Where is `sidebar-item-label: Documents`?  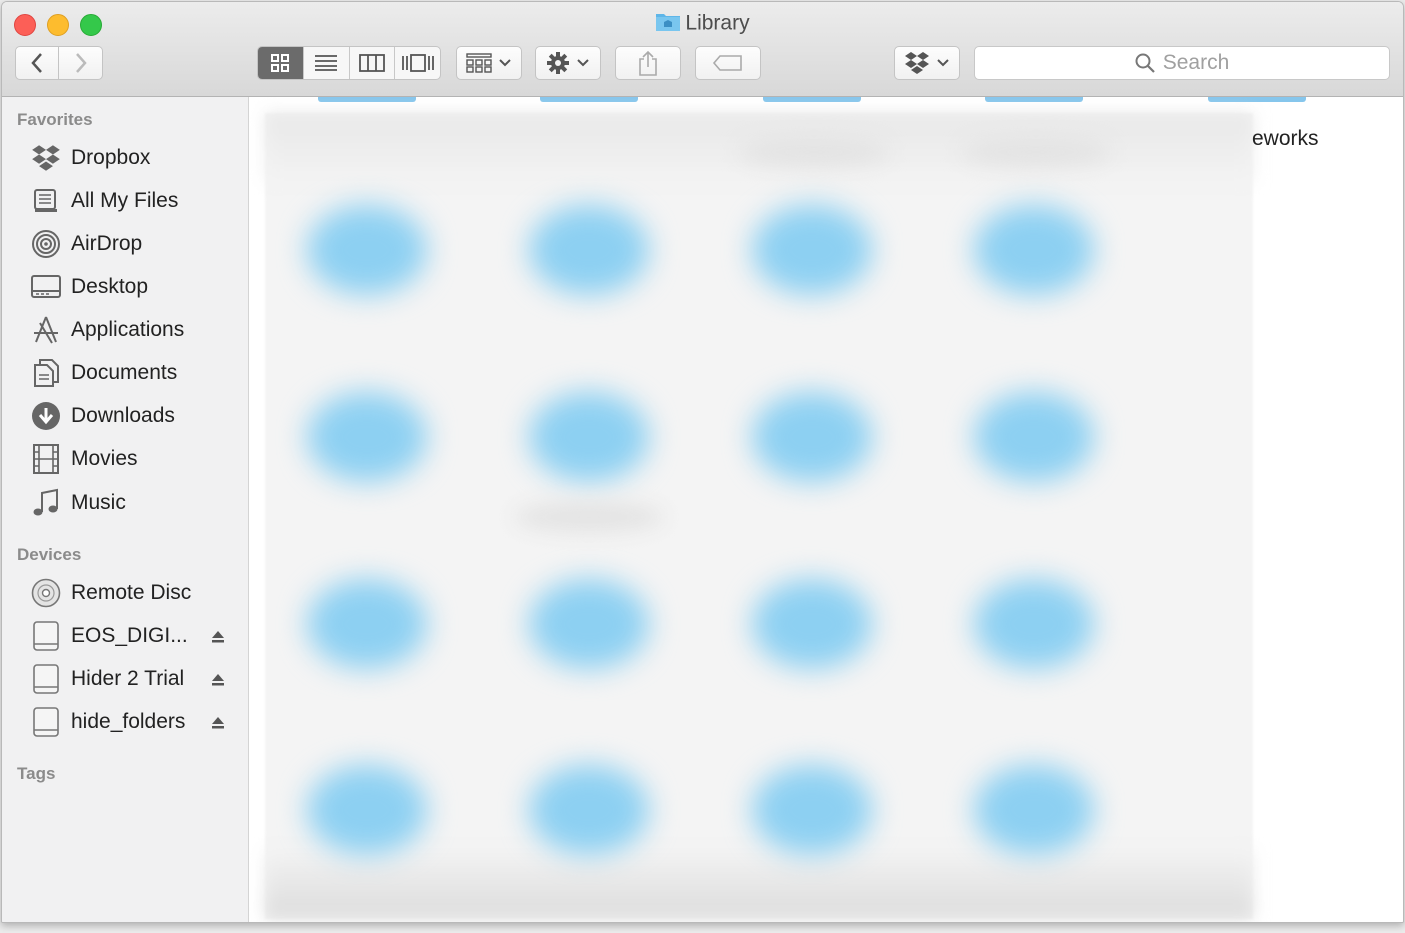
sidebar-item-label: Documents is located at coordinates (124, 372).